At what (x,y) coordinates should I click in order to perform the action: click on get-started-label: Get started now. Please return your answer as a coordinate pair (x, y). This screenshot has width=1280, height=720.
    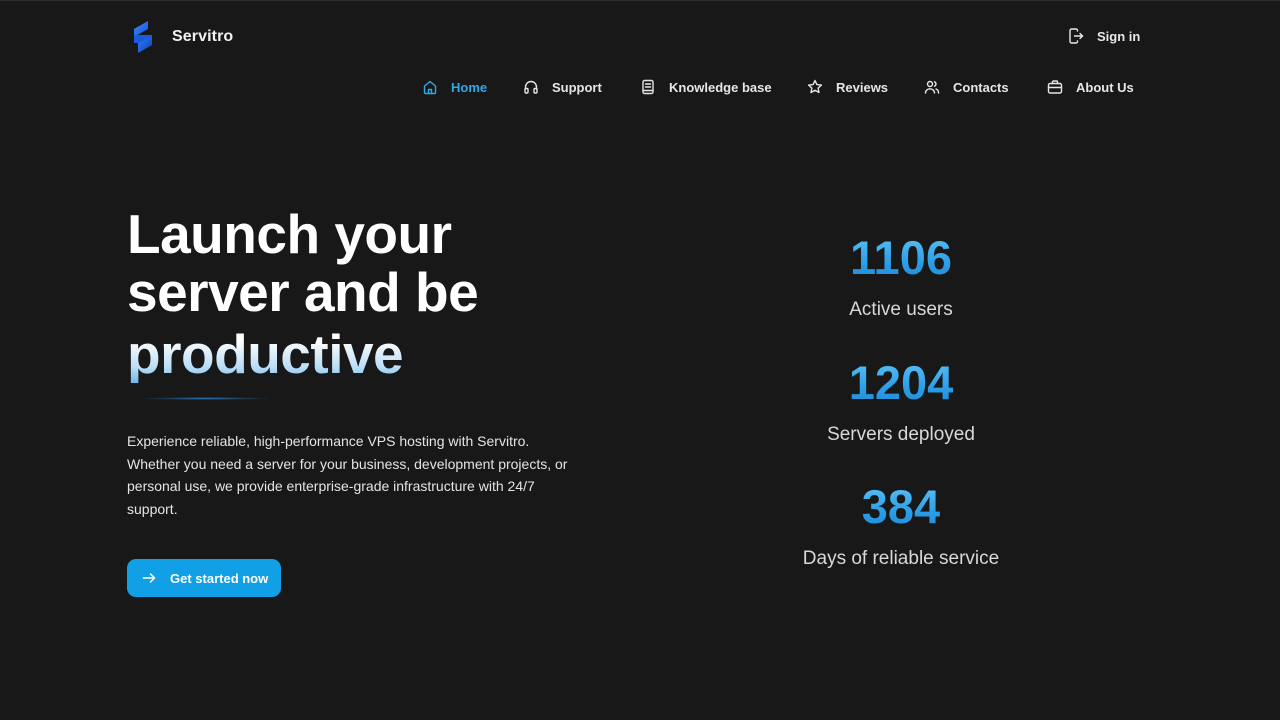
    Looking at the image, I should click on (219, 578).